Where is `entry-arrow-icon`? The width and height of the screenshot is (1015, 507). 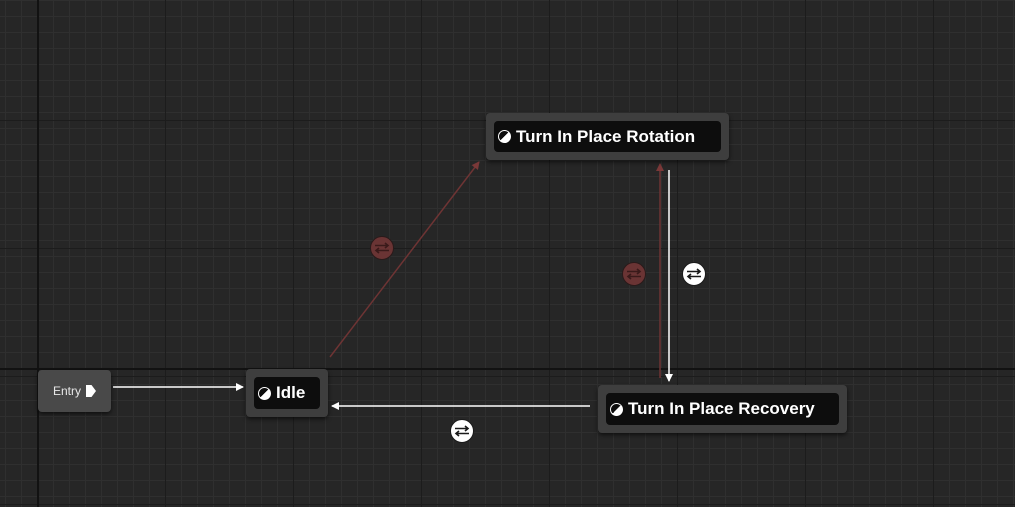 entry-arrow-icon is located at coordinates (91, 391).